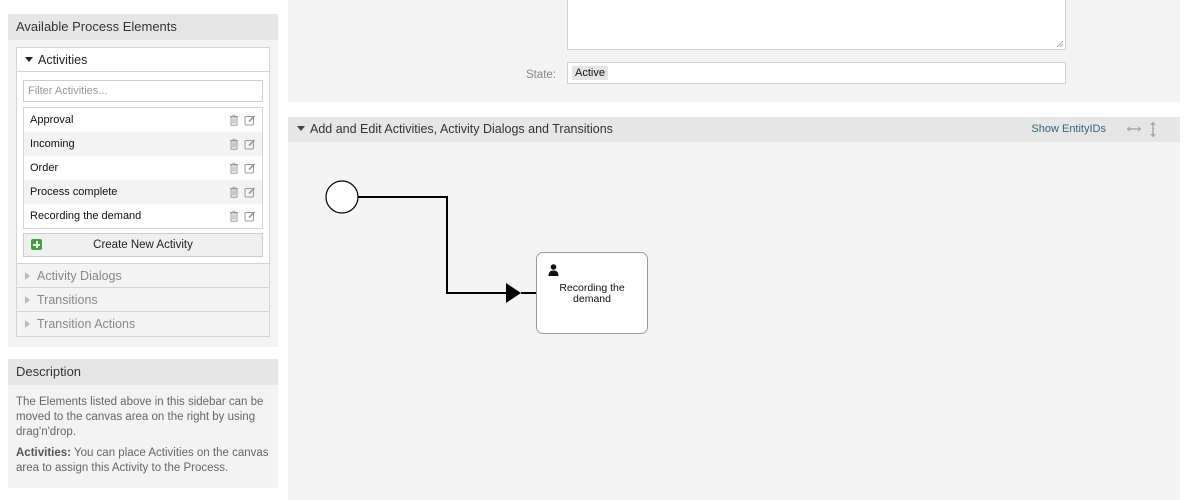  What do you see at coordinates (143, 276) in the screenshot?
I see `accordion-activity-dialogs: Activity Dialogs` at bounding box center [143, 276].